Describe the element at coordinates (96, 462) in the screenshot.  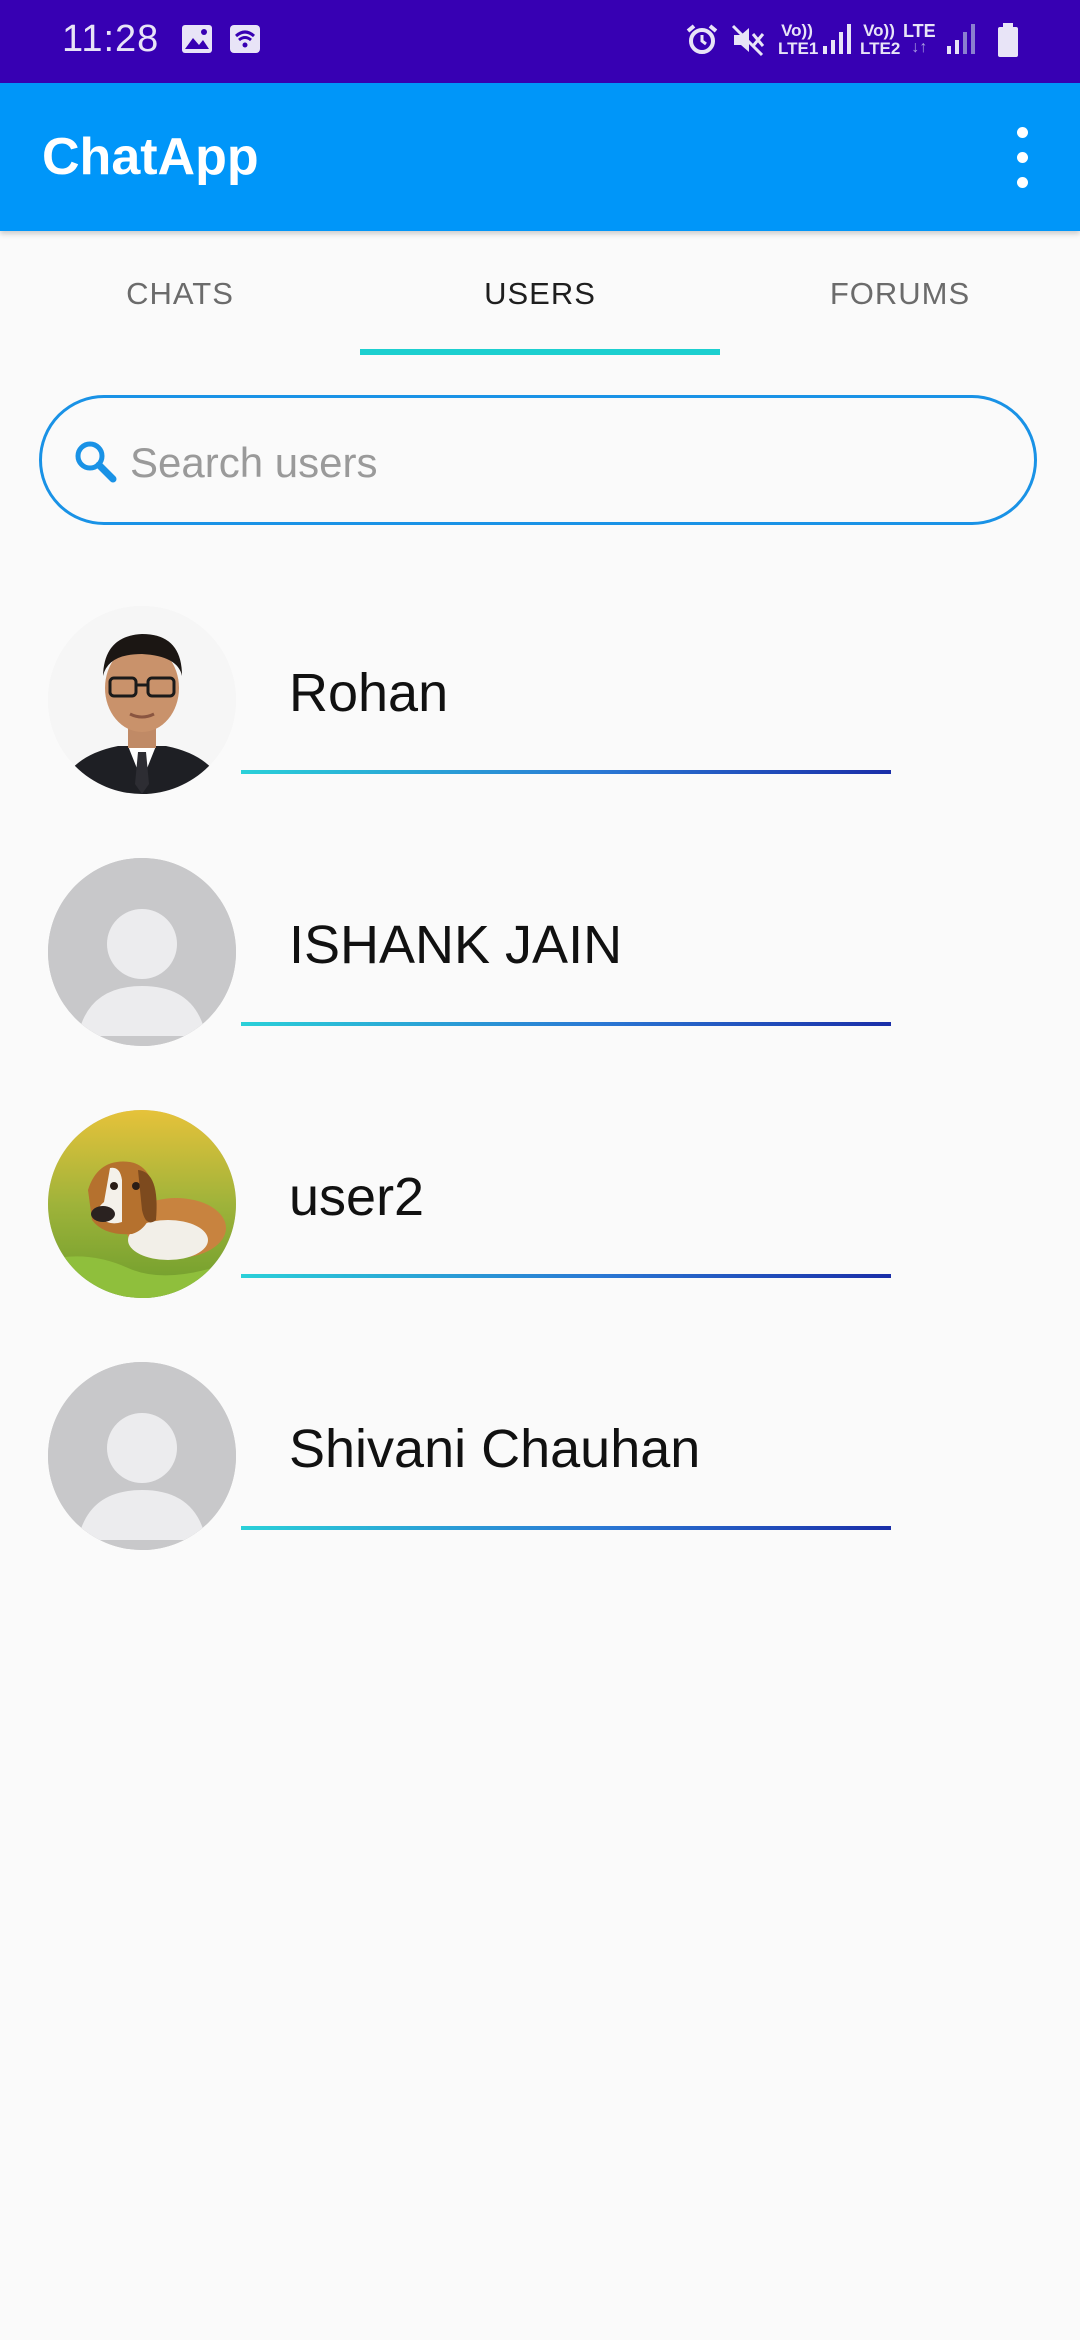
I see `search-icon` at that location.